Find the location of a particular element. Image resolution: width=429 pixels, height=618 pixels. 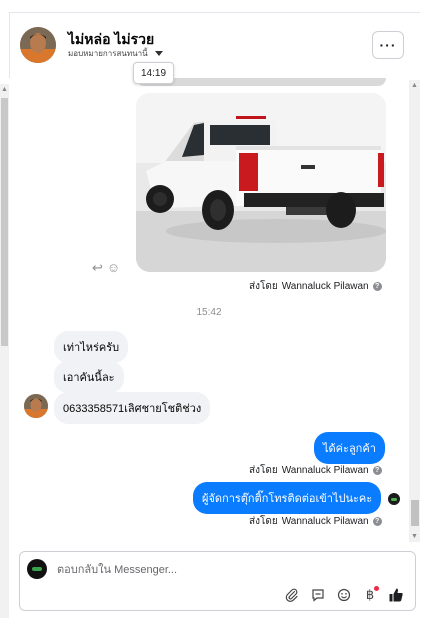

outgoing-message: ผู้จัดการตุ๊กติ๊กโทรติดต่อเข้าไปนะคะ is located at coordinates (287, 498).